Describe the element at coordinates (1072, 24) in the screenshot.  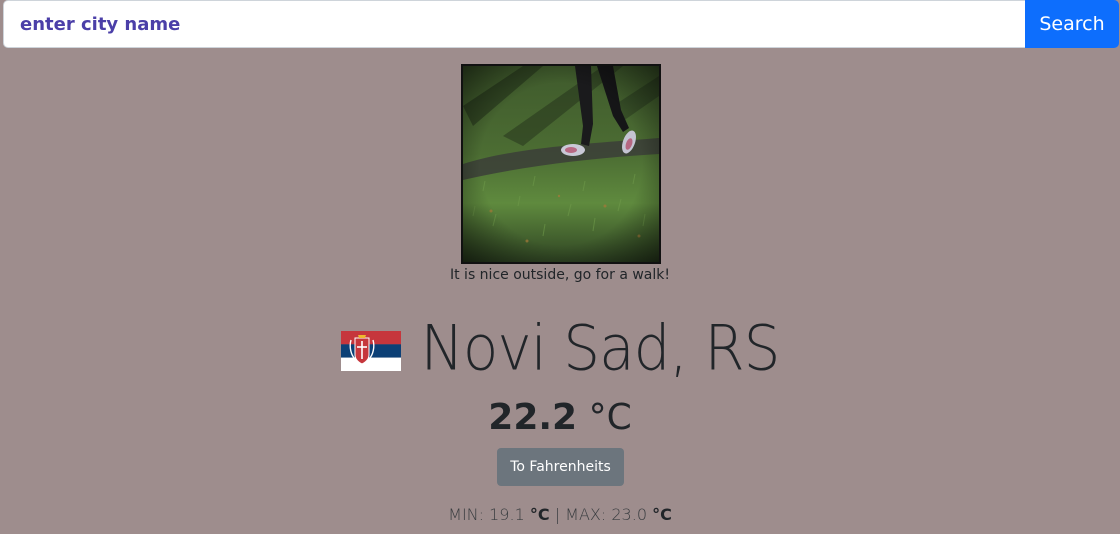
I see `search-button: Search` at that location.